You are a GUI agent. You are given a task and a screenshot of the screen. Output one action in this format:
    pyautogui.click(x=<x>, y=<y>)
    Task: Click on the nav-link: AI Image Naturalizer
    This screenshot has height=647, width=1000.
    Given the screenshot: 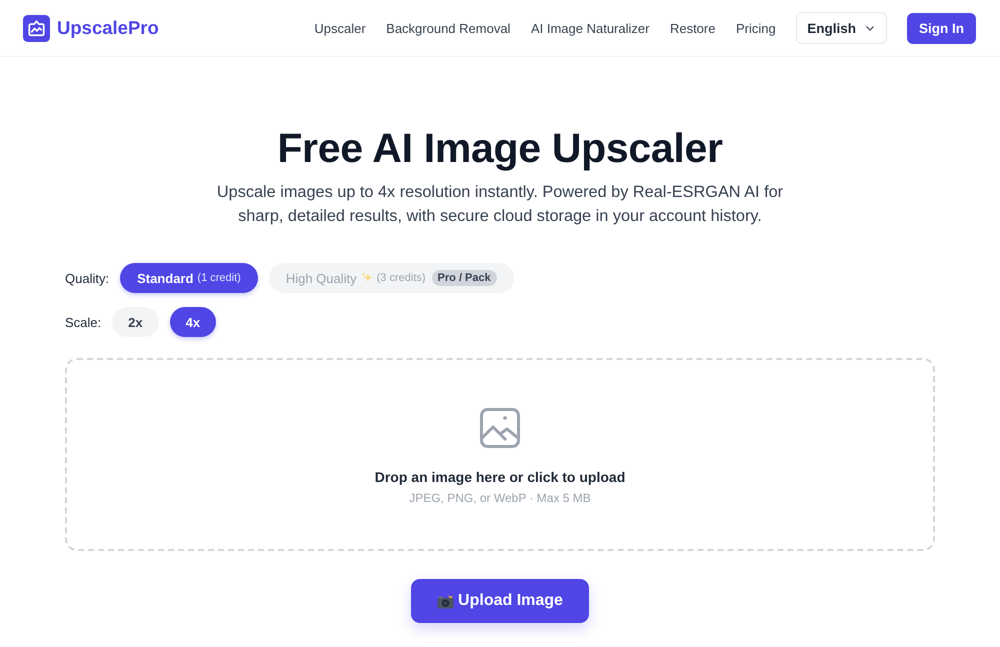 What is the action you would take?
    pyautogui.click(x=590, y=28)
    